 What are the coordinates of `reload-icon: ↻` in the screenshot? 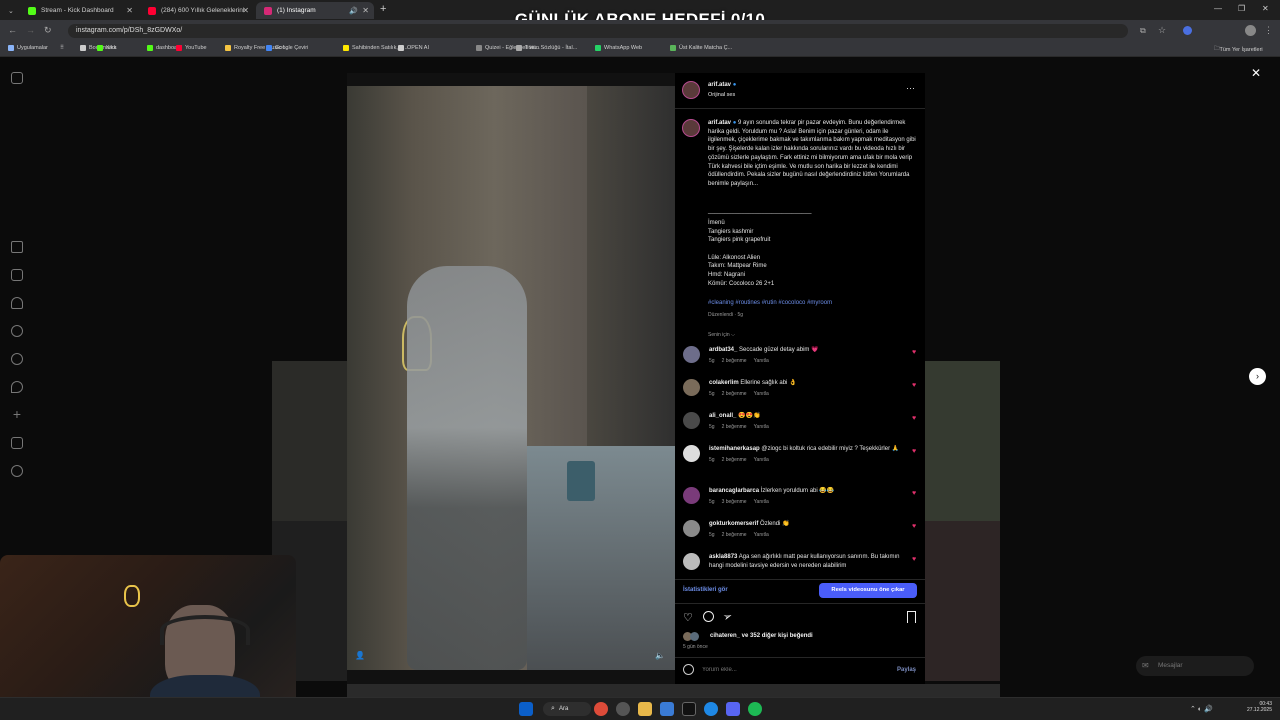 It's located at (48, 30).